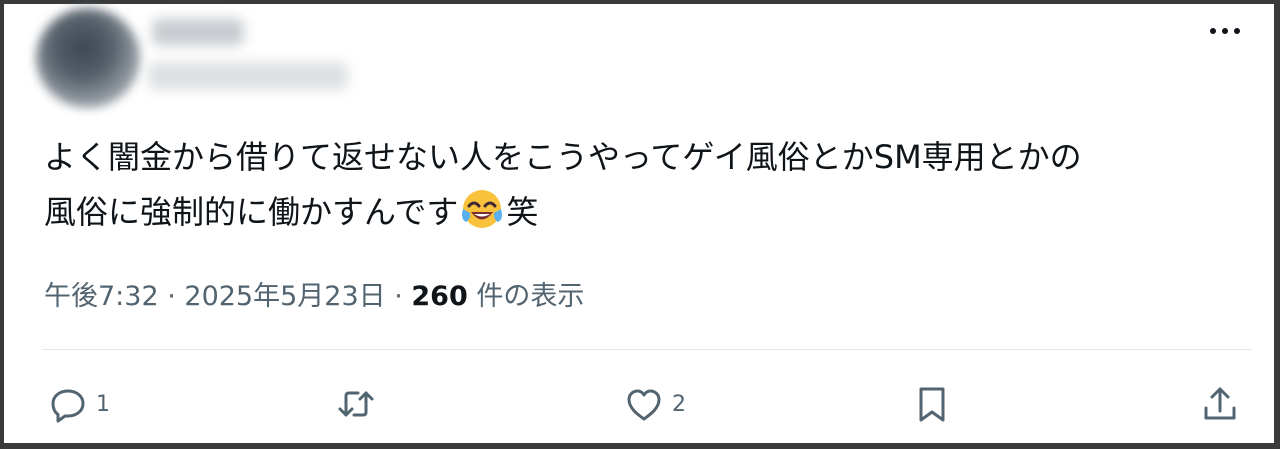 This screenshot has width=1280, height=449. What do you see at coordinates (68, 406) in the screenshot?
I see `reply-icon` at bounding box center [68, 406].